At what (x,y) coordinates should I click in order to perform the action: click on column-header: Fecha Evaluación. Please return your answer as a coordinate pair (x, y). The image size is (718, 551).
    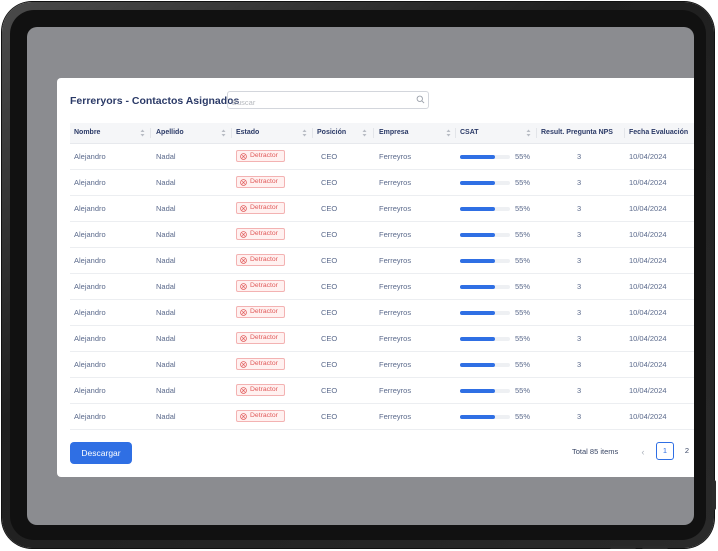
    Looking at the image, I should click on (658, 133).